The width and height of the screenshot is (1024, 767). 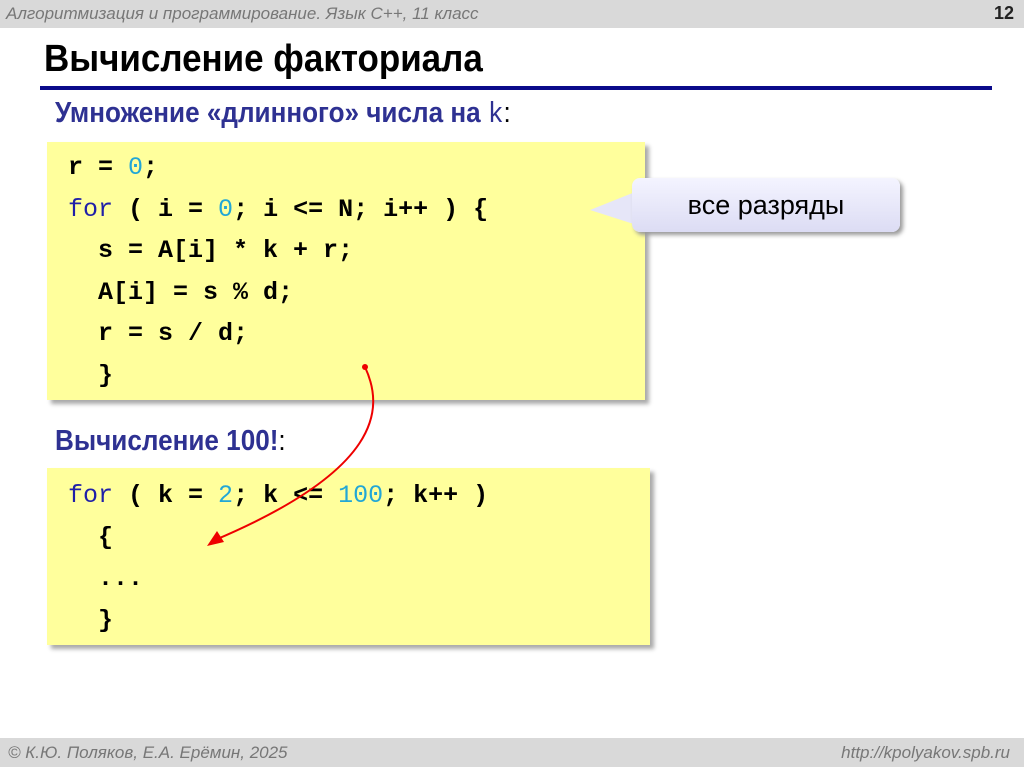 What do you see at coordinates (148, 752) in the screenshot?
I see `footer-authors: © К.Ю. Поляков, Е.А. Ерёмин, 2025` at bounding box center [148, 752].